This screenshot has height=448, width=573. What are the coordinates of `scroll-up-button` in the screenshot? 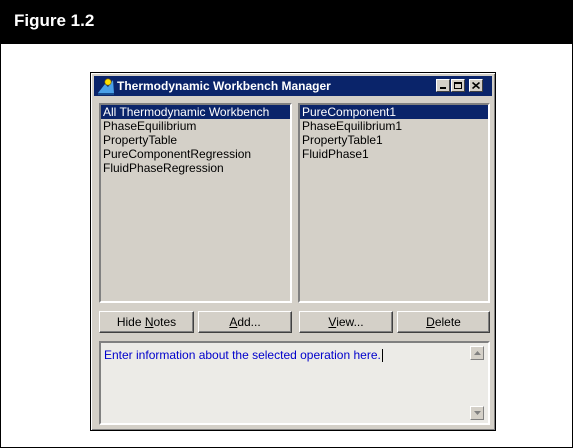 It's located at (477, 353).